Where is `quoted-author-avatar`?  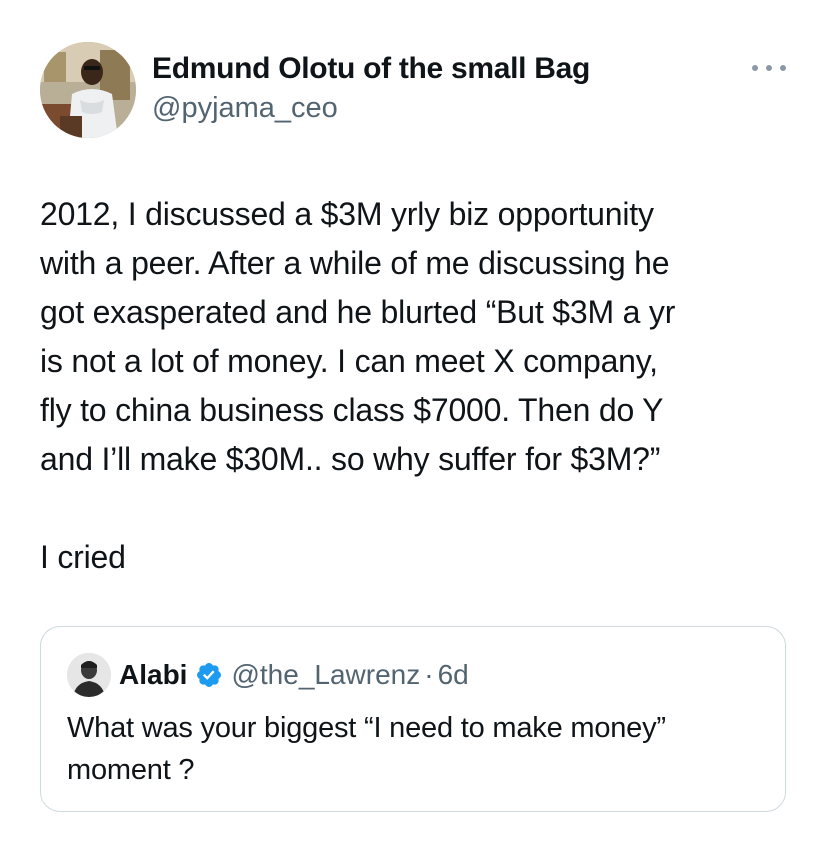 quoted-author-avatar is located at coordinates (89, 675).